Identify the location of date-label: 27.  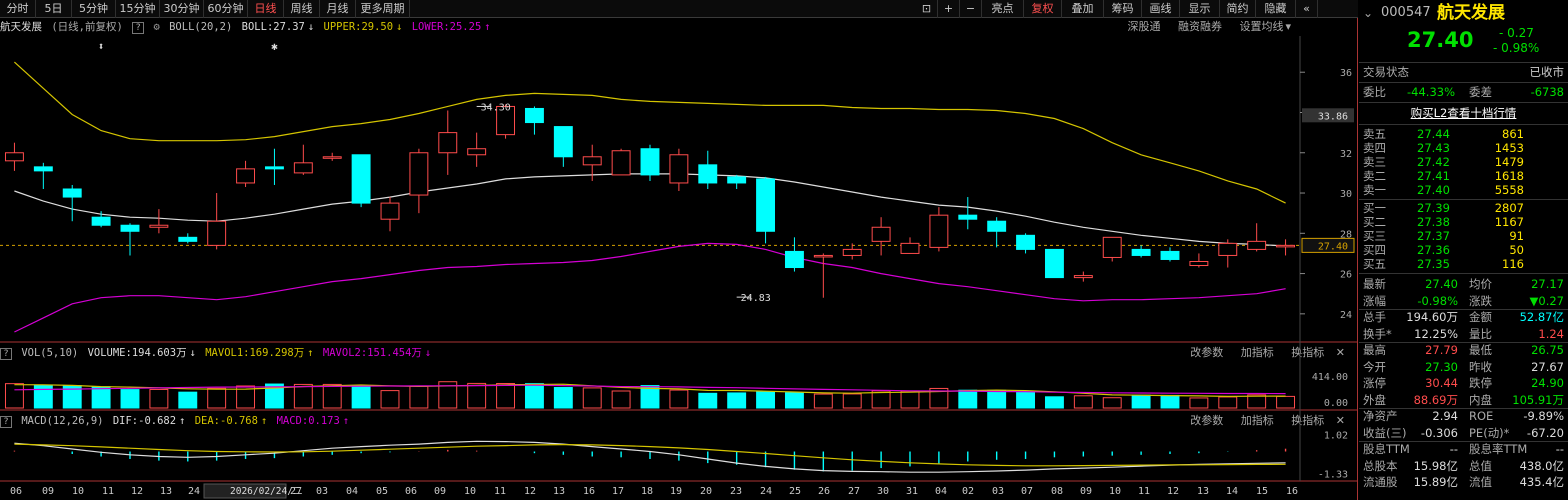
(854, 491).